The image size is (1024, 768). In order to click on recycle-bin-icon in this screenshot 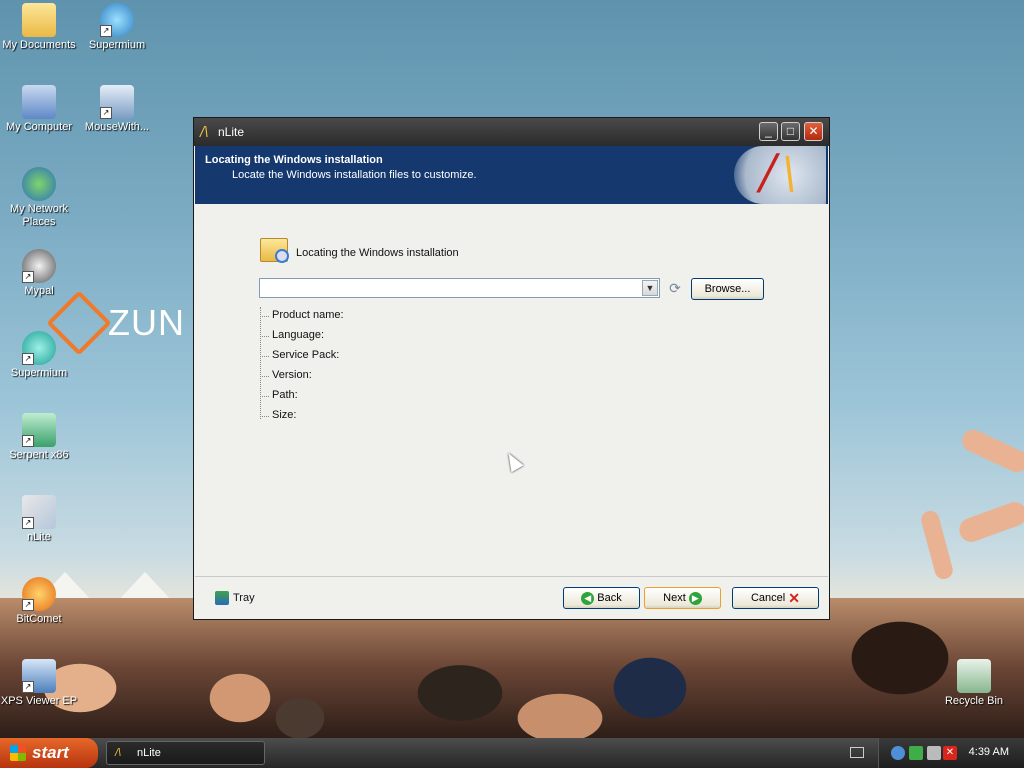, I will do `click(974, 676)`.